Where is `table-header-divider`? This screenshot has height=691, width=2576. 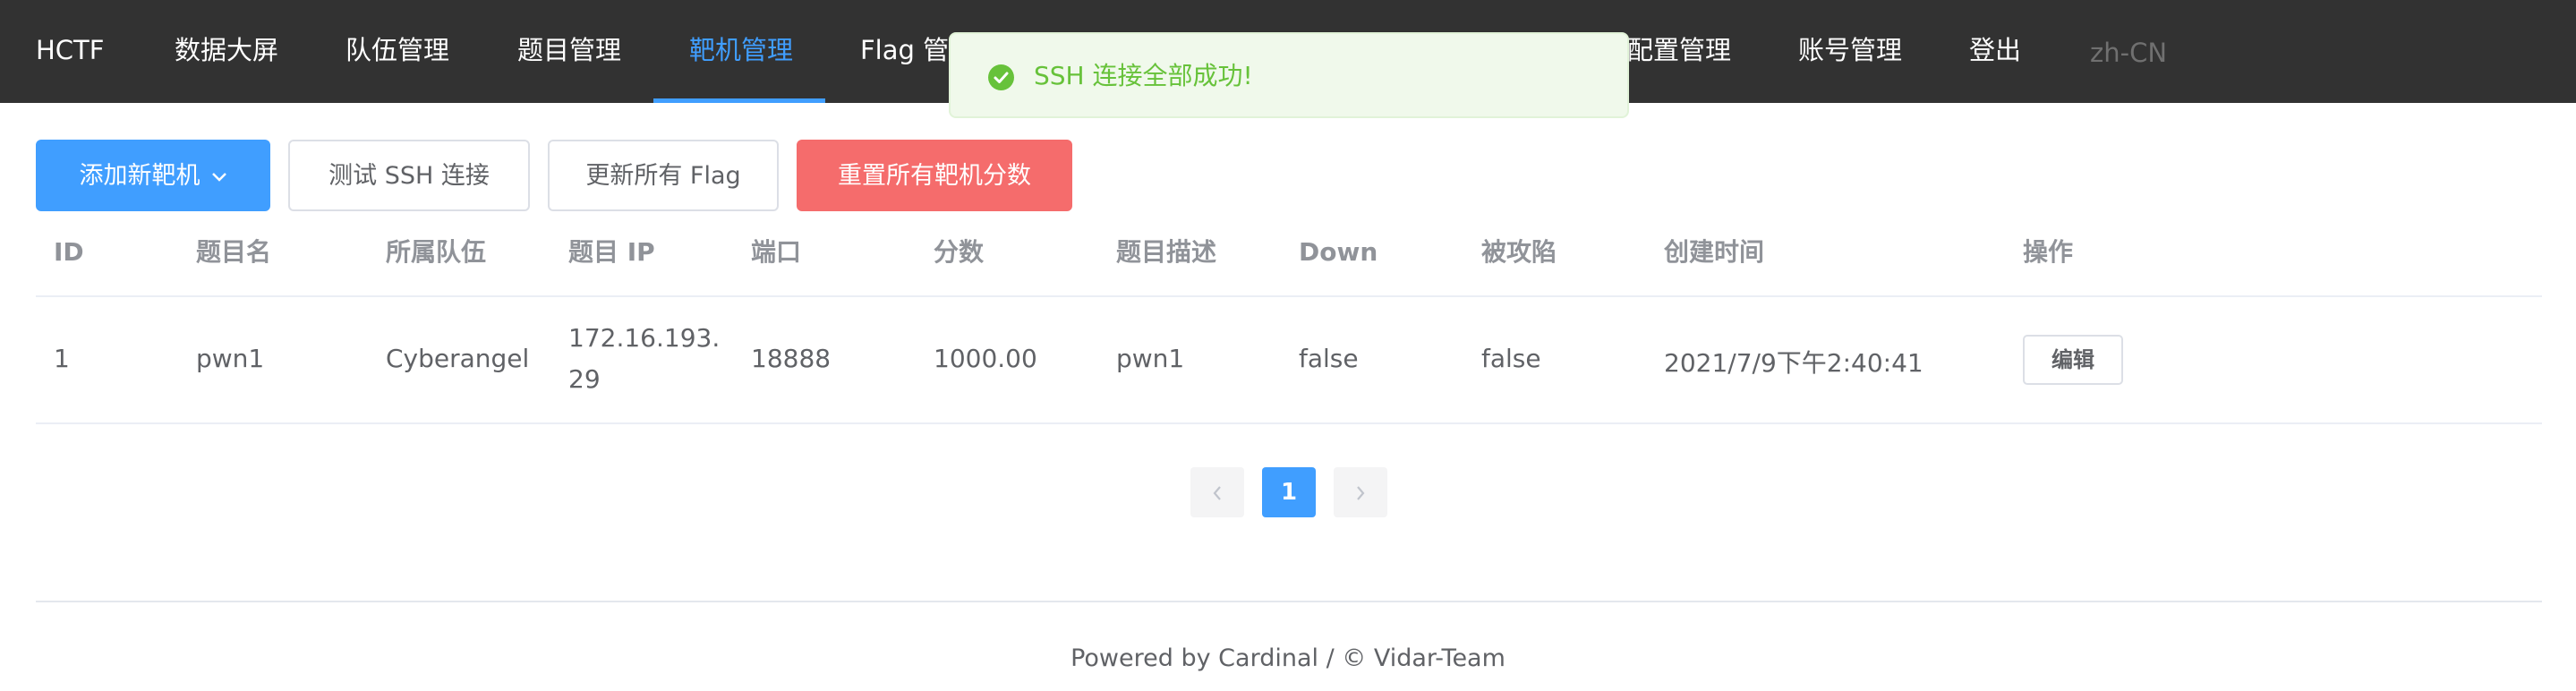 table-header-divider is located at coordinates (1289, 296).